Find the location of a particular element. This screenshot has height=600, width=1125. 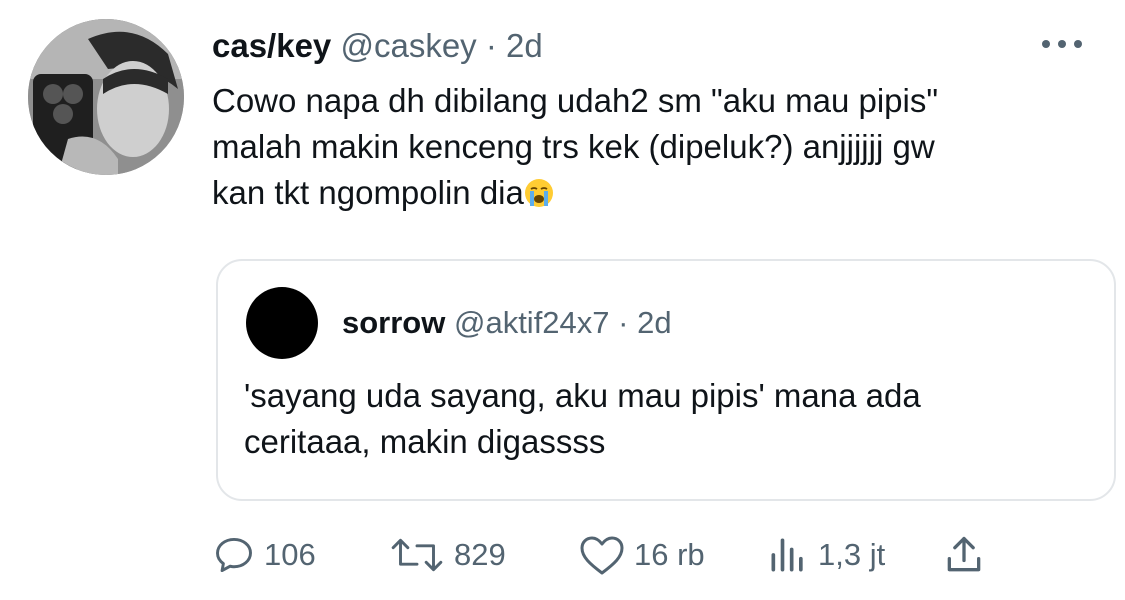

reply-icon is located at coordinates (234, 555).